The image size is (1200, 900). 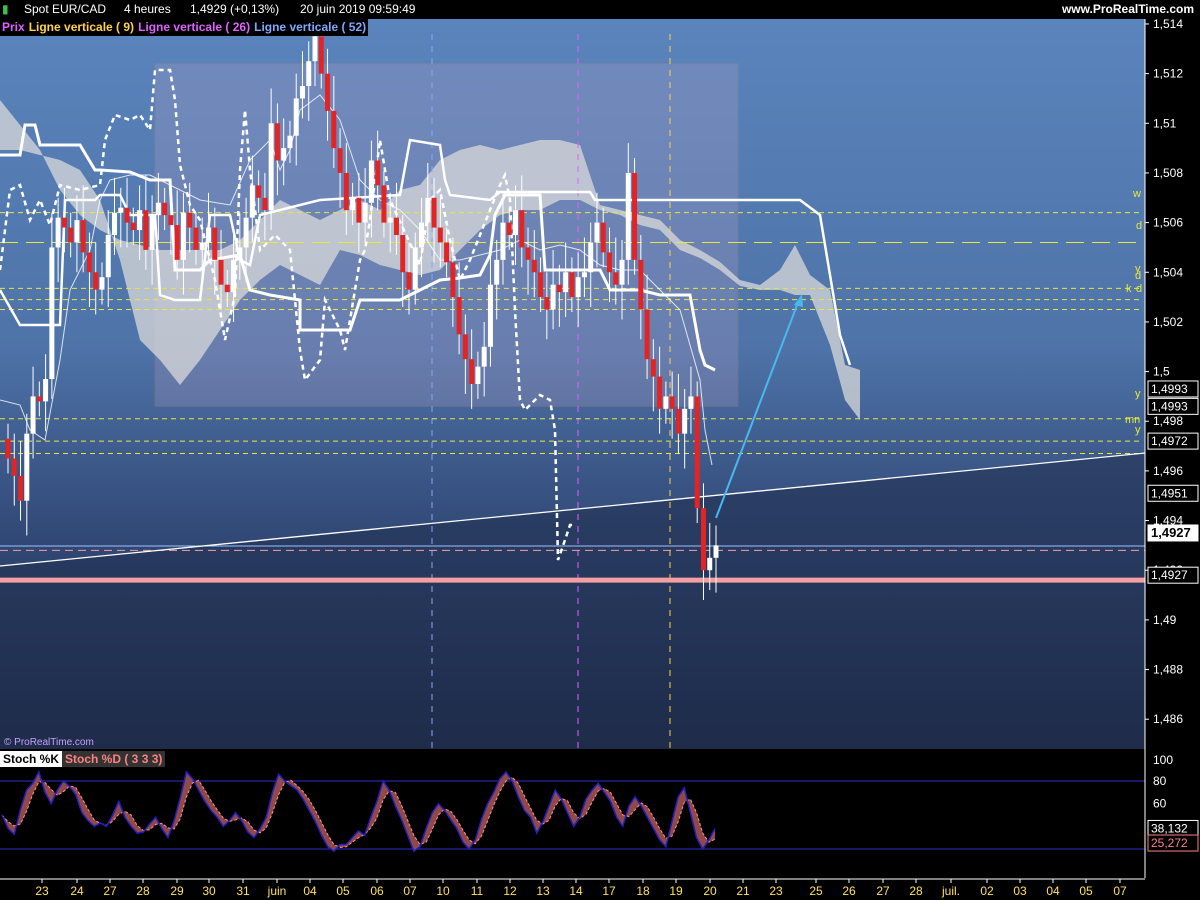 What do you see at coordinates (310, 27) in the screenshot?
I see `legend-vline-52: Ligne verticale ( 52)` at bounding box center [310, 27].